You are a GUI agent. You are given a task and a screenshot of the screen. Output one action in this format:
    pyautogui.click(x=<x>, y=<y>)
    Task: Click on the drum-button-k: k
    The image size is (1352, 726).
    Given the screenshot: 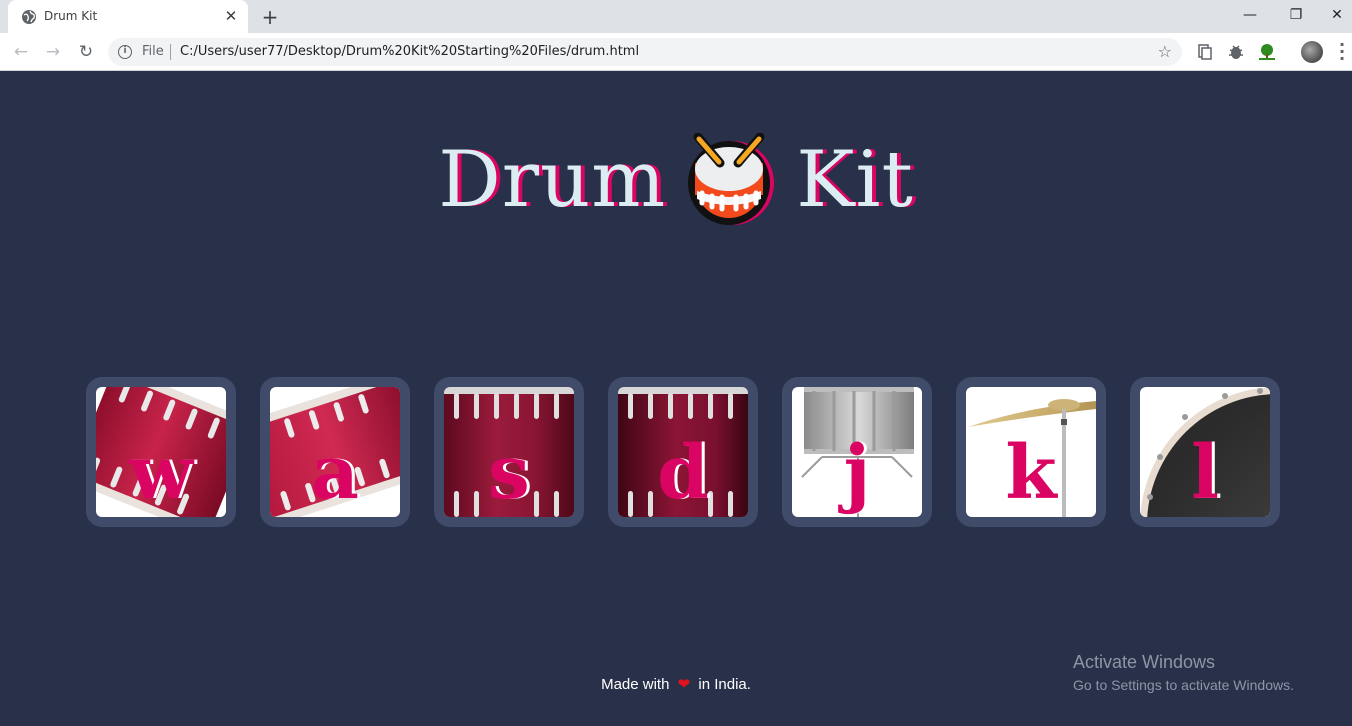 What is the action you would take?
    pyautogui.click(x=1031, y=452)
    